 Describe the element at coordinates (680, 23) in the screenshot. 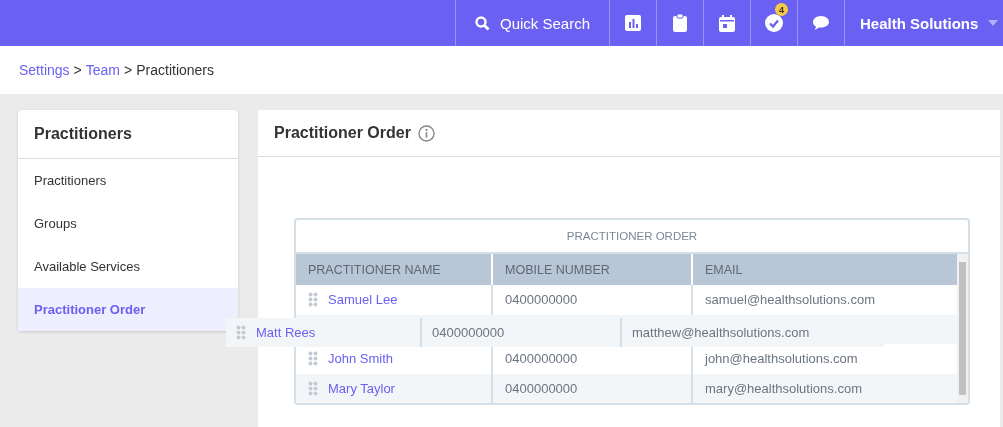

I see `clipboard-icon` at that location.